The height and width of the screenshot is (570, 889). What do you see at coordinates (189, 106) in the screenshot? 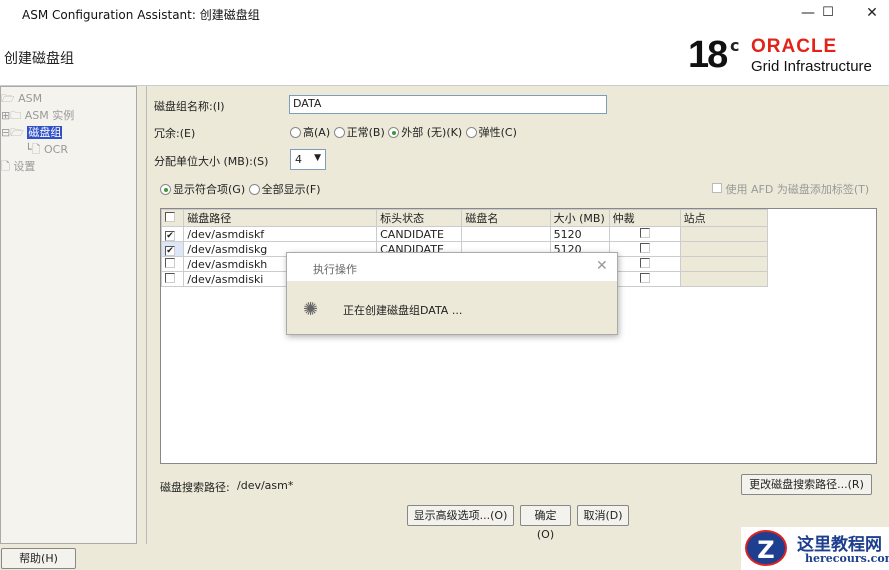
I see `diskgroup-name-label: 磁盘组名称:(I)` at bounding box center [189, 106].